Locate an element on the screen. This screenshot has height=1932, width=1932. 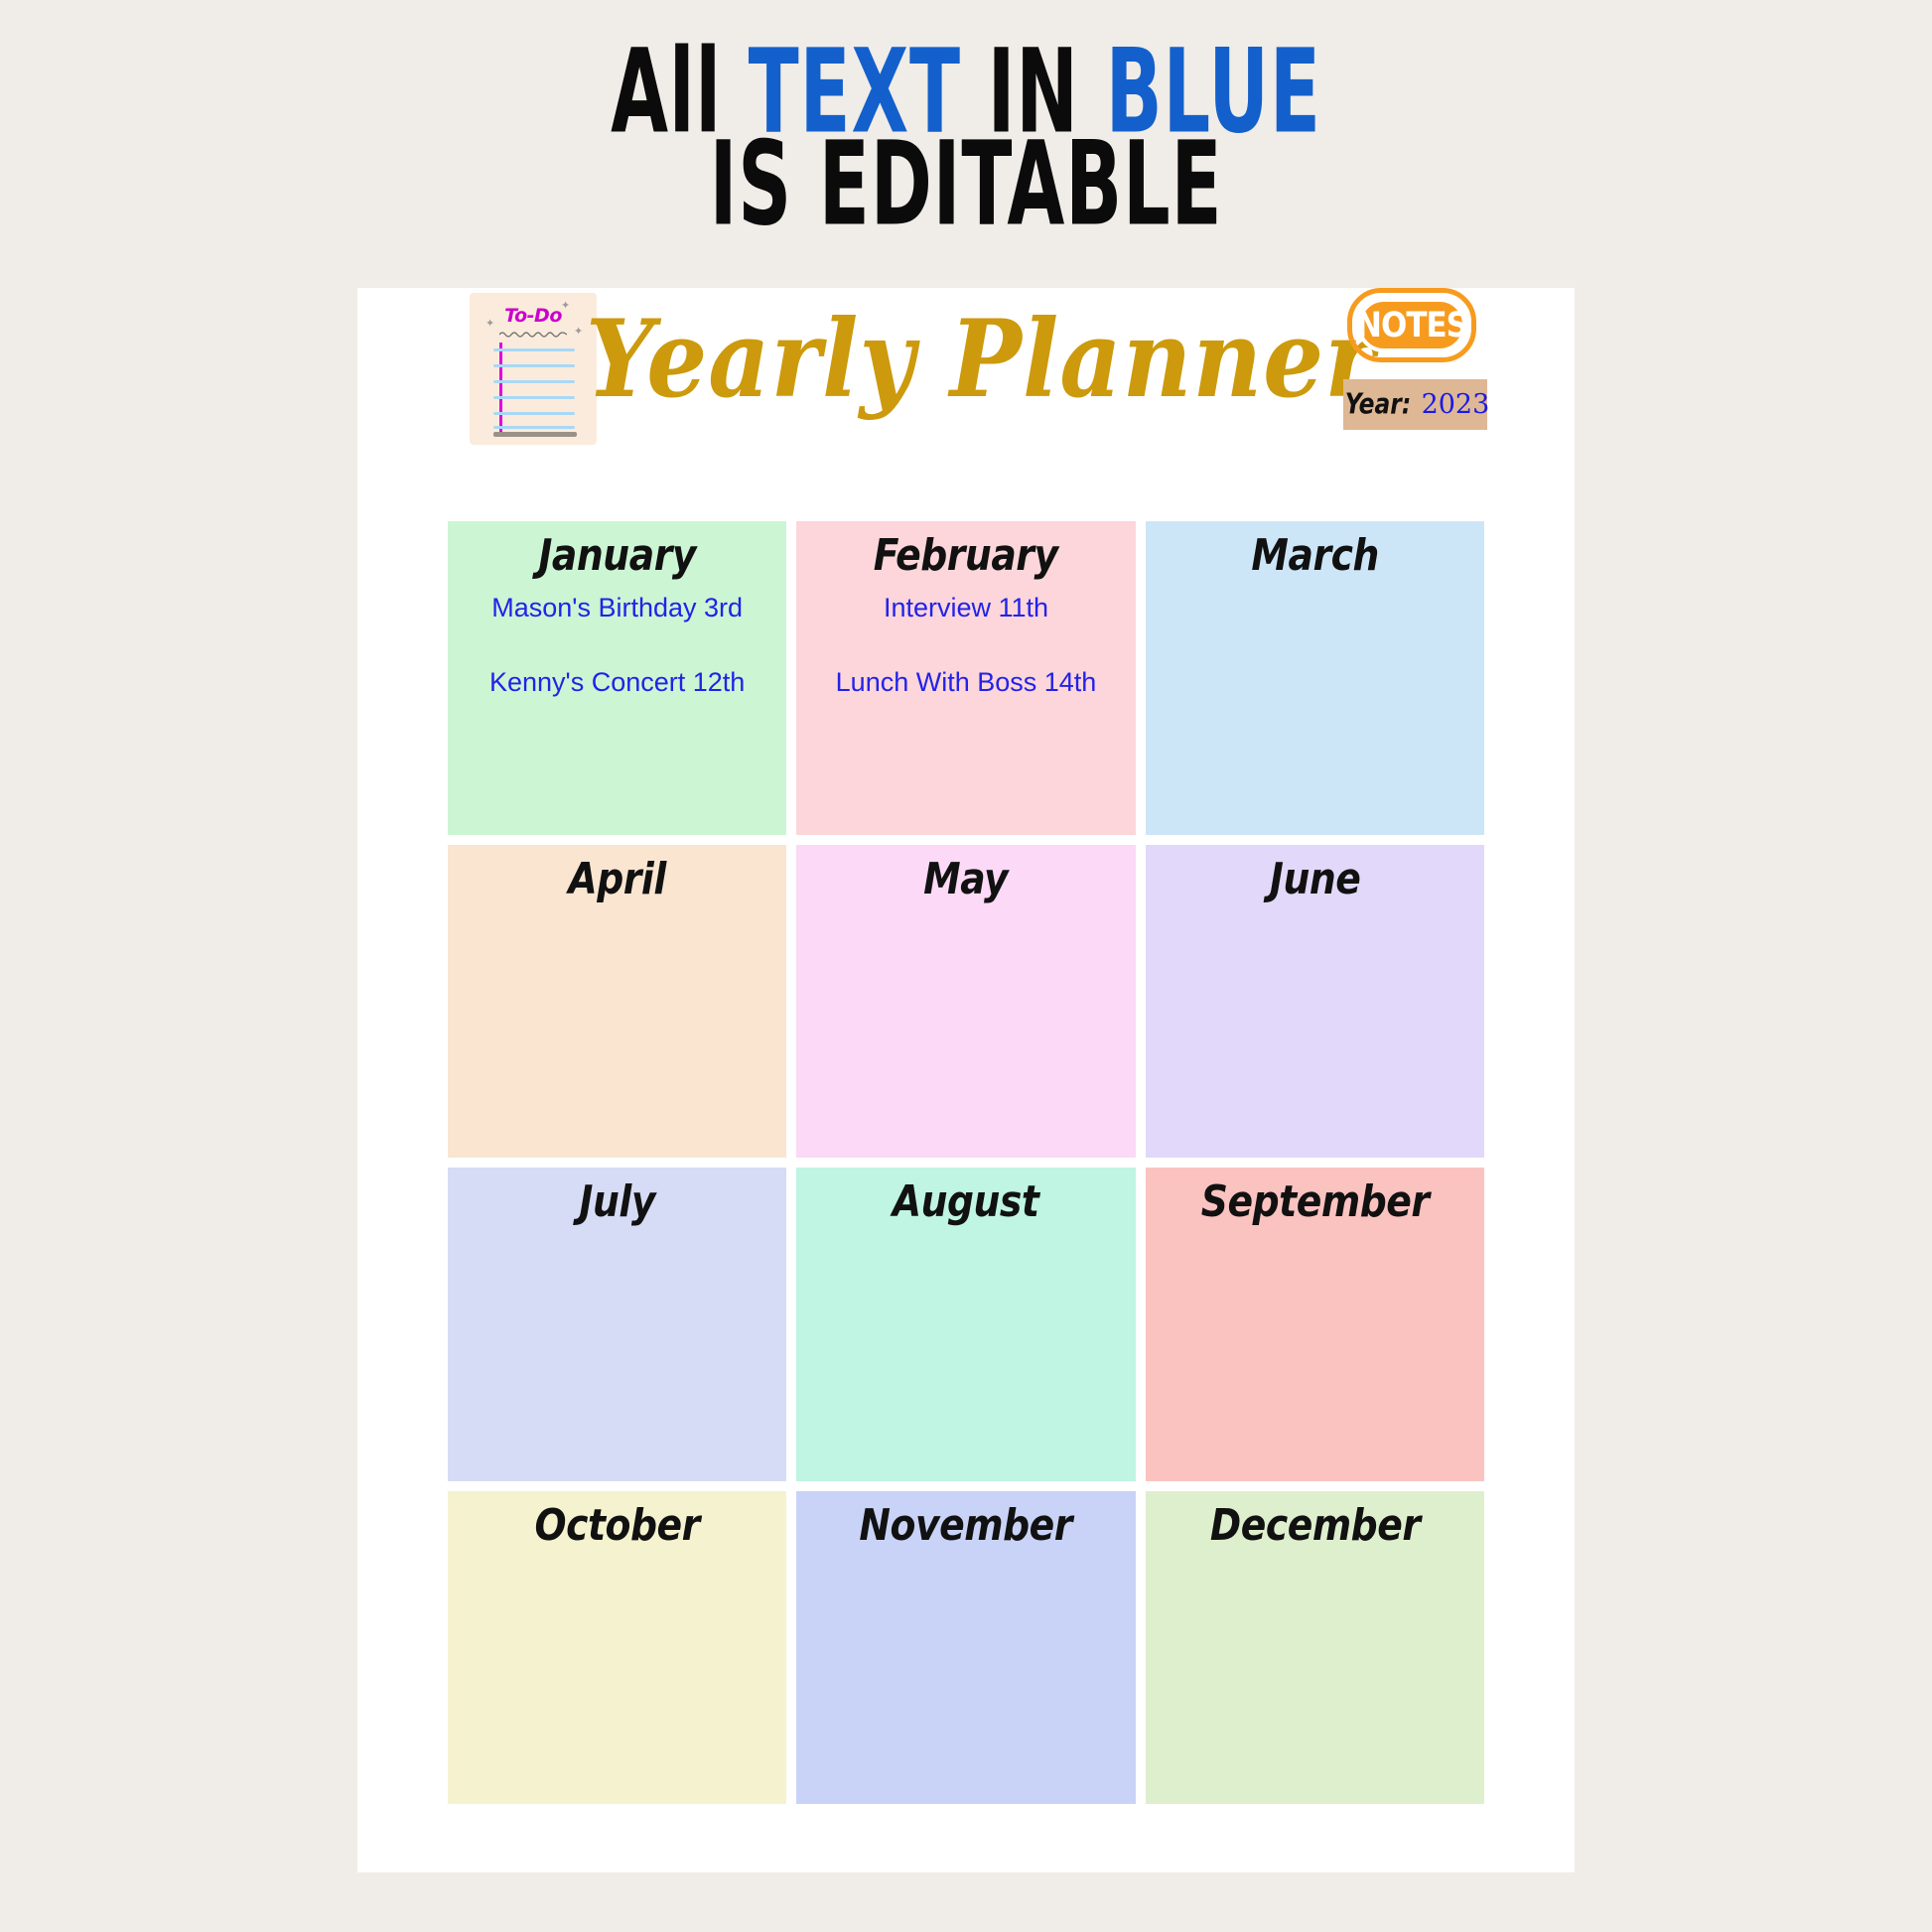
month-name-label: November is located at coordinates (966, 1525).